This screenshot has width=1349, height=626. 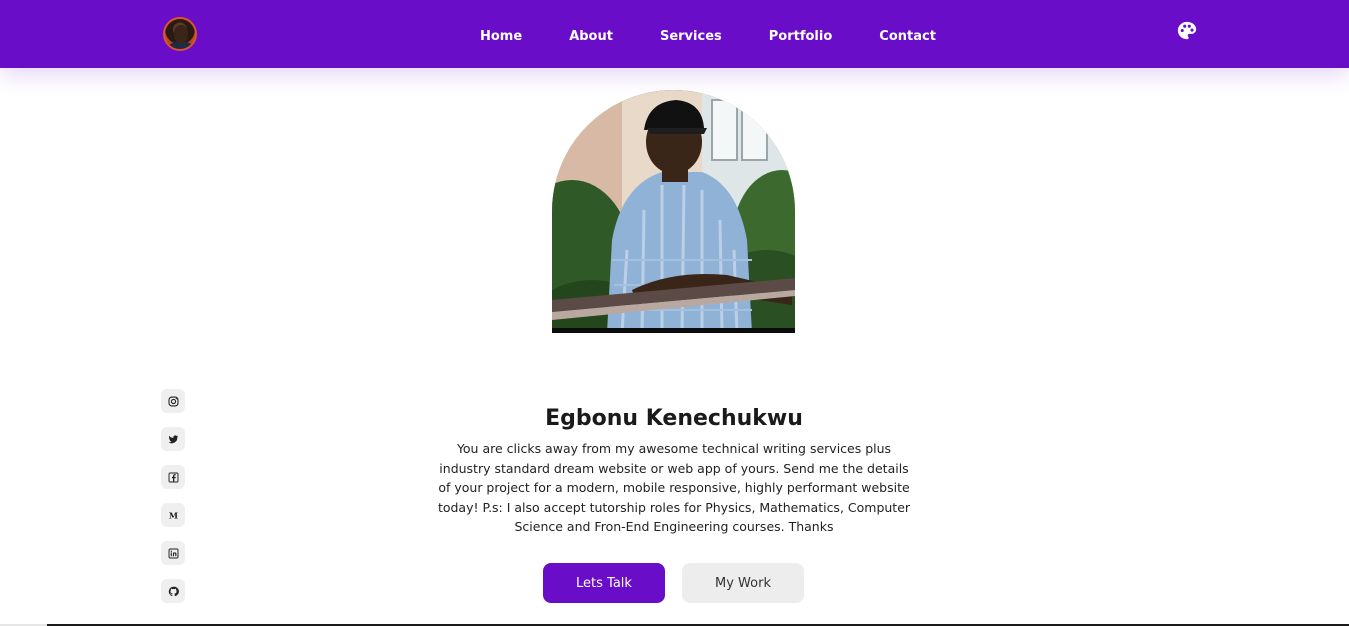 I want to click on nav-link-portfolio: Portfolio, so click(x=801, y=36).